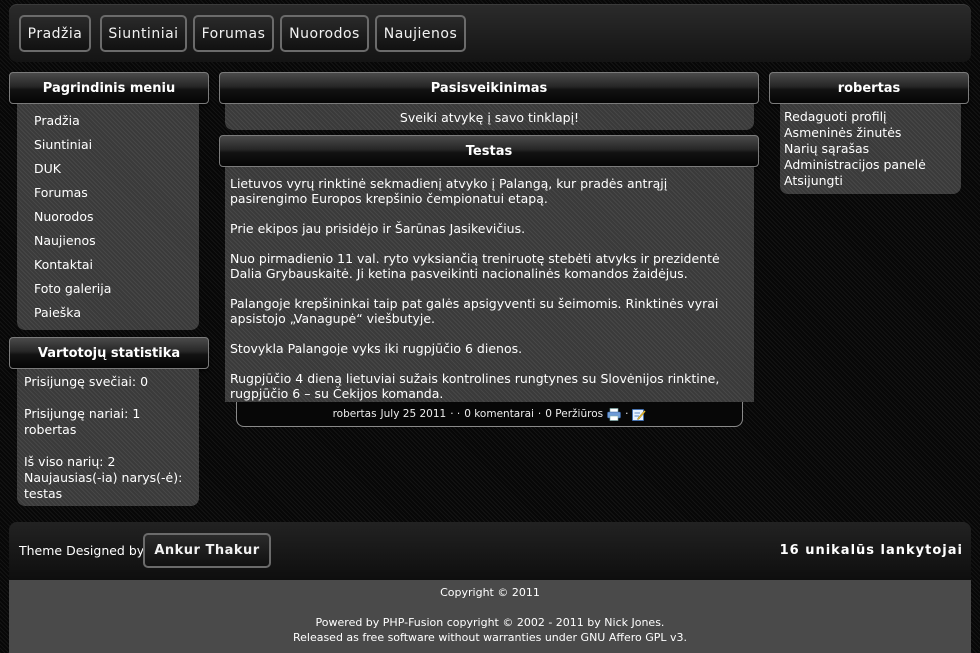 This screenshot has height=653, width=980. Describe the element at coordinates (111, 430) in the screenshot. I see `online-member-link: robertas` at that location.